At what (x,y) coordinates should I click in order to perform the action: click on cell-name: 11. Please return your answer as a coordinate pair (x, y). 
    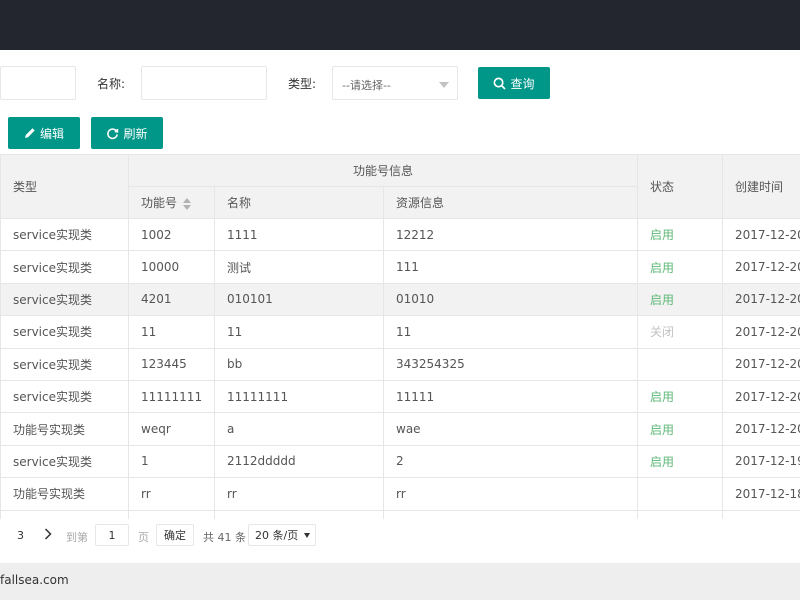
    Looking at the image, I should click on (299, 332).